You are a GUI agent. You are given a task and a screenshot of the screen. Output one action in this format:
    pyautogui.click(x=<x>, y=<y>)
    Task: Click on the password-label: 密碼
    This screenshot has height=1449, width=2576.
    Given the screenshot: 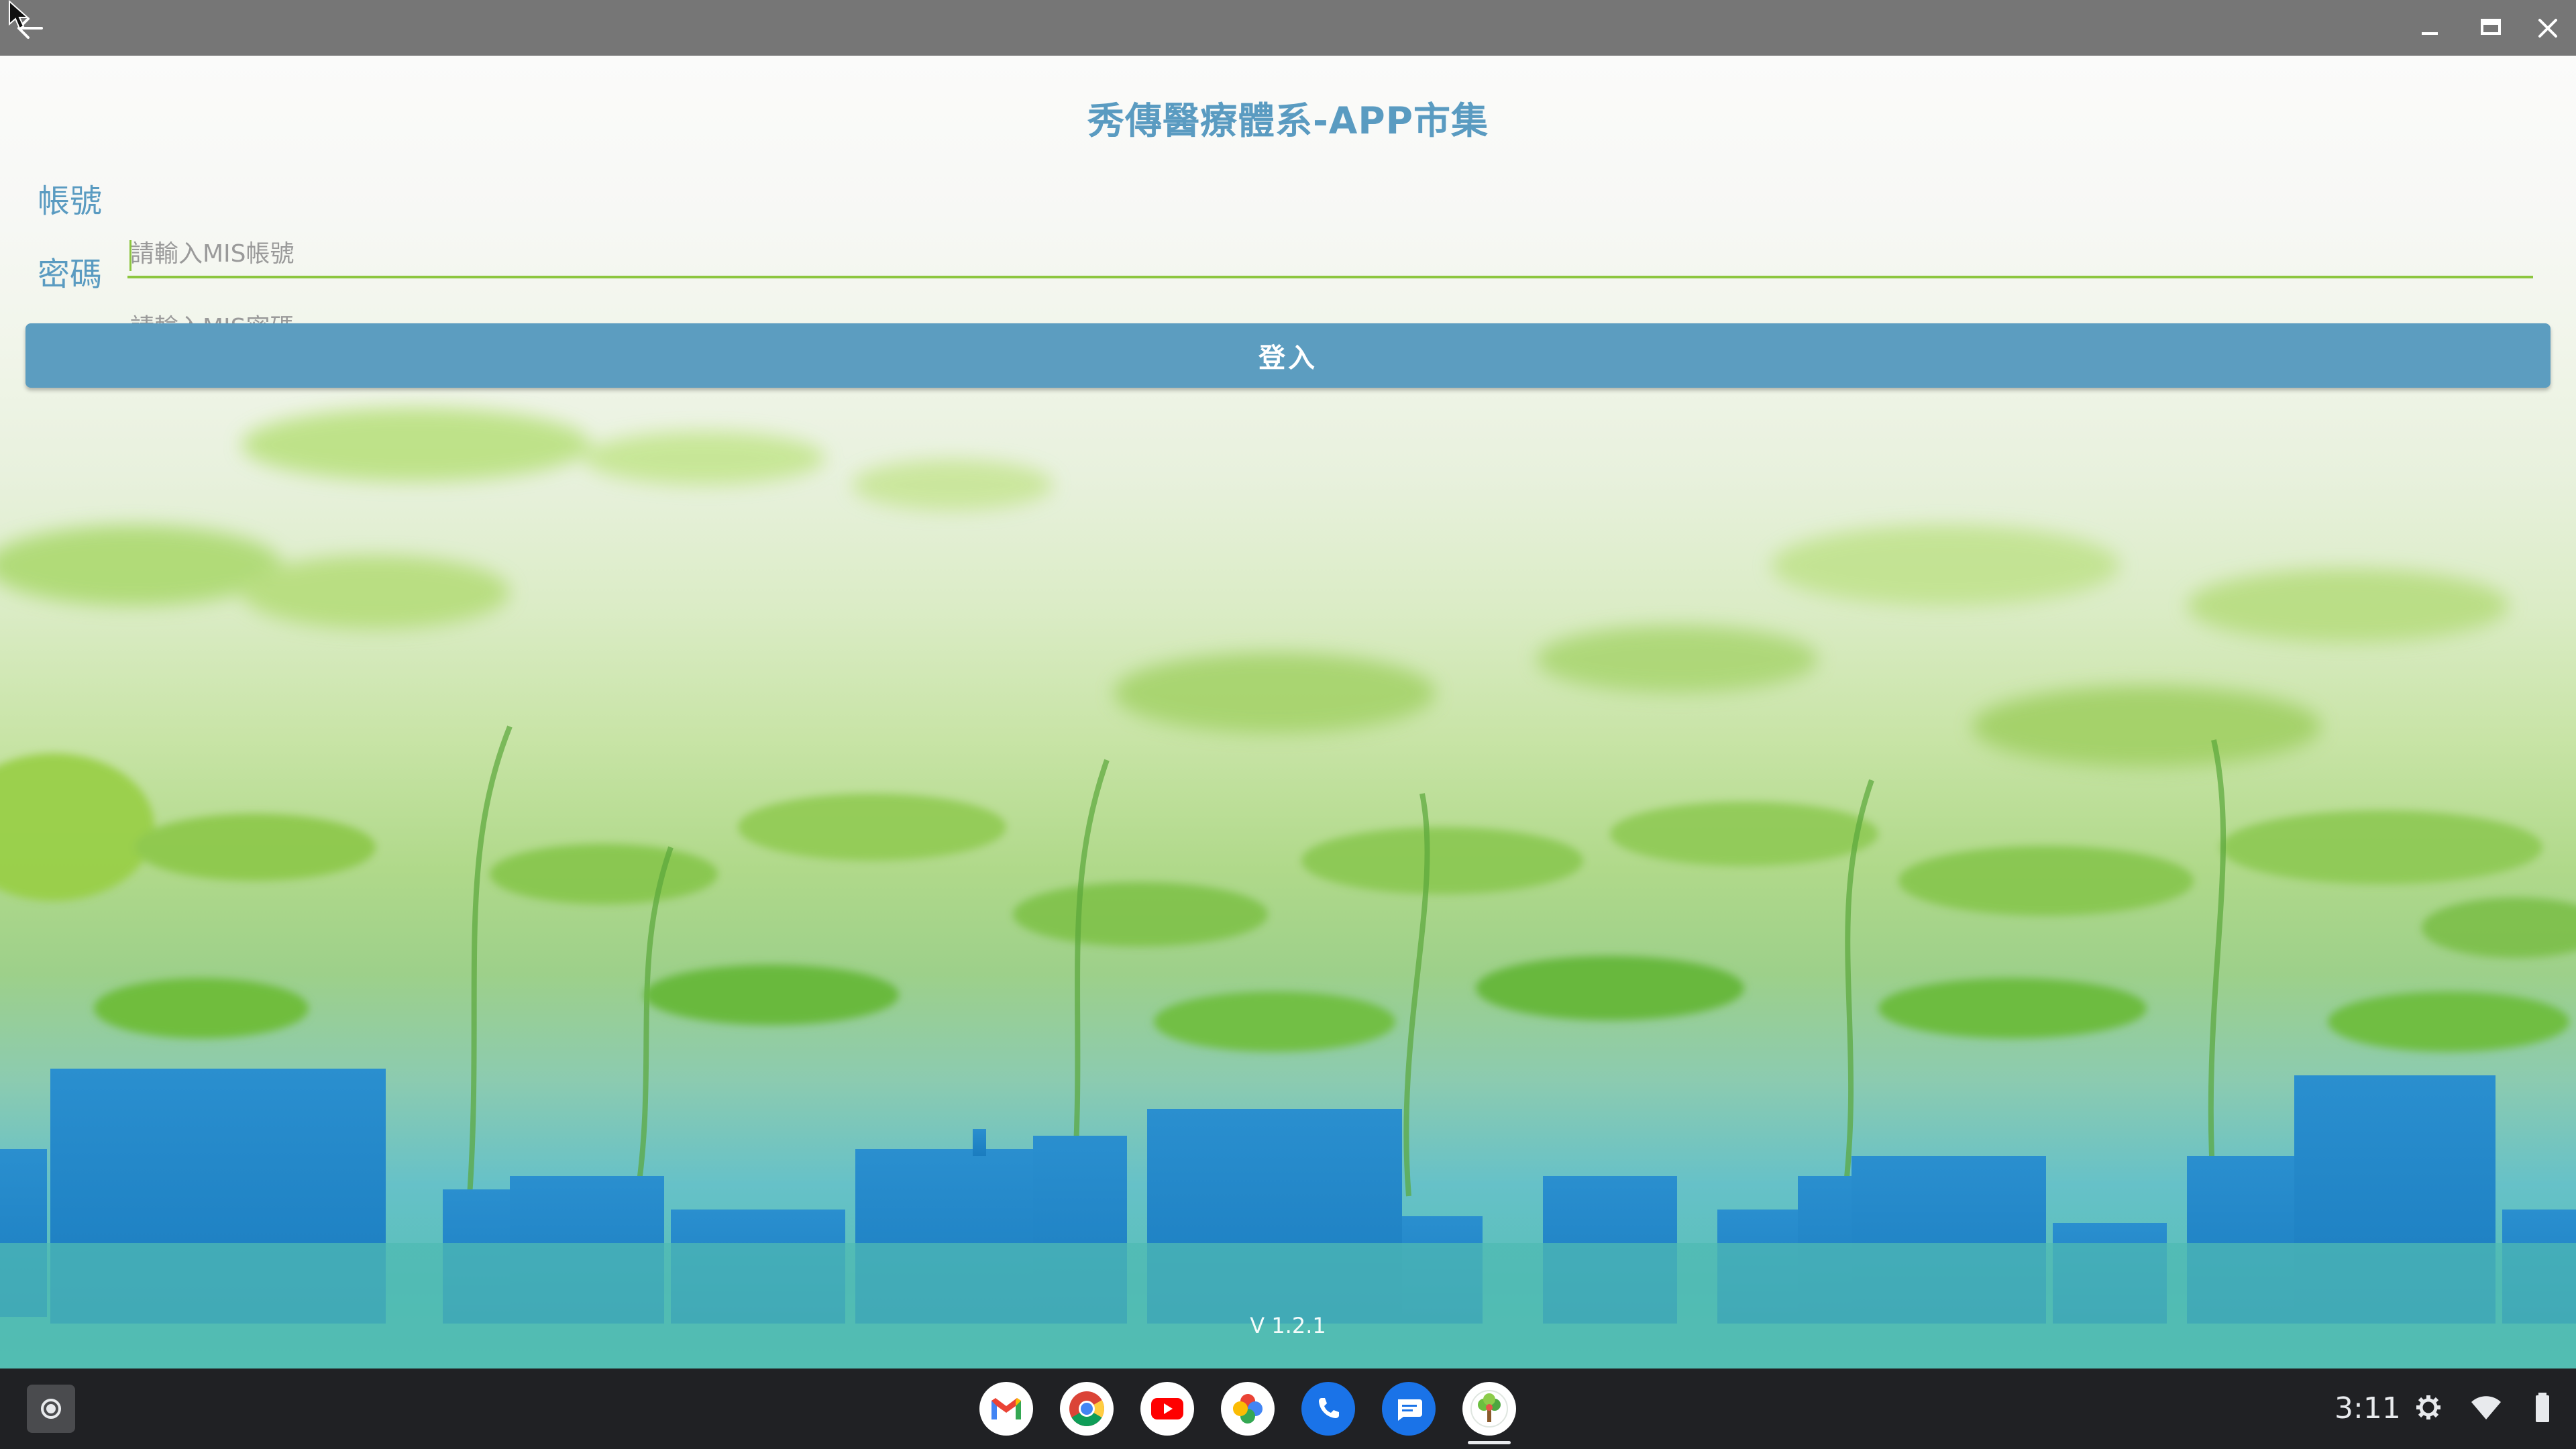 What is the action you would take?
    pyautogui.click(x=70, y=274)
    